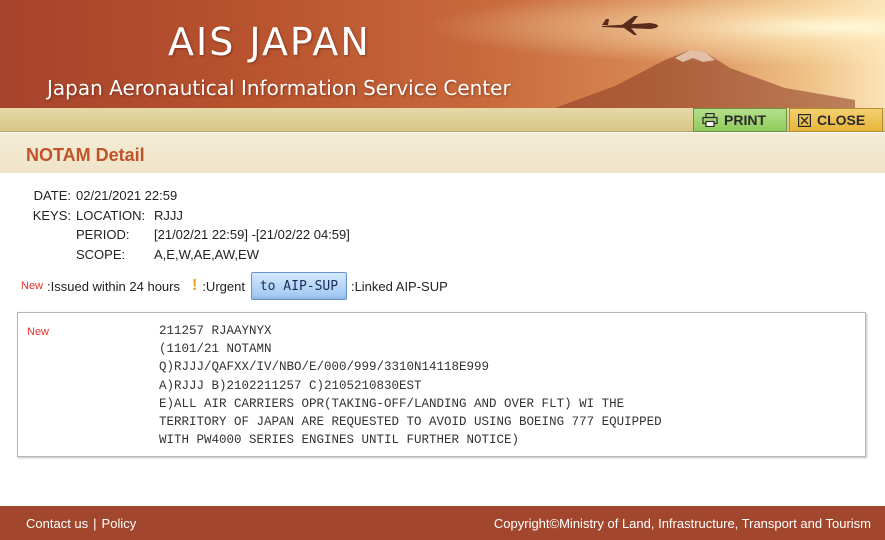 The width and height of the screenshot is (885, 540). I want to click on date-row: DATE: 02/21/2021 22:59, so click(190, 198).